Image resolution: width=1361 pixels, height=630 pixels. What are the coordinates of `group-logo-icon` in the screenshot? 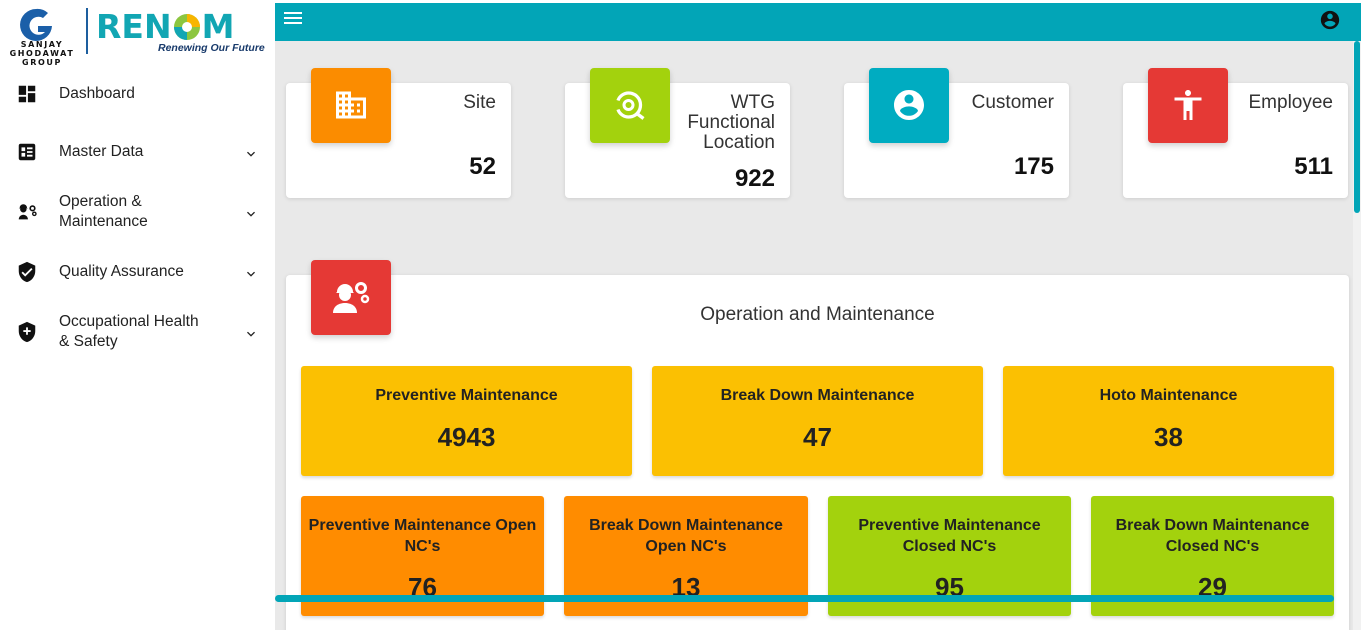 It's located at (36, 24).